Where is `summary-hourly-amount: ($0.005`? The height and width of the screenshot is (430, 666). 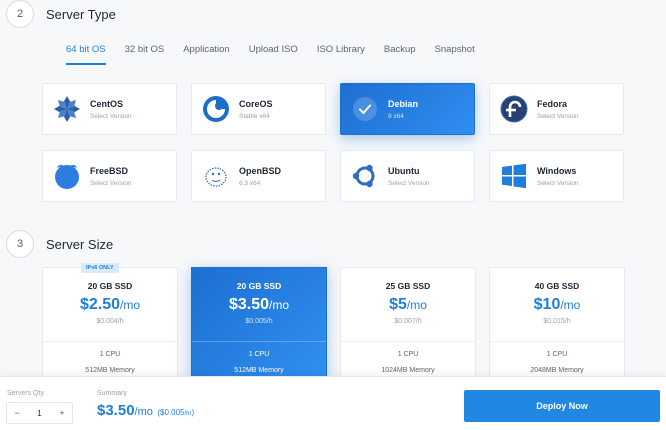 summary-hourly-amount: ($0.005 is located at coordinates (171, 412).